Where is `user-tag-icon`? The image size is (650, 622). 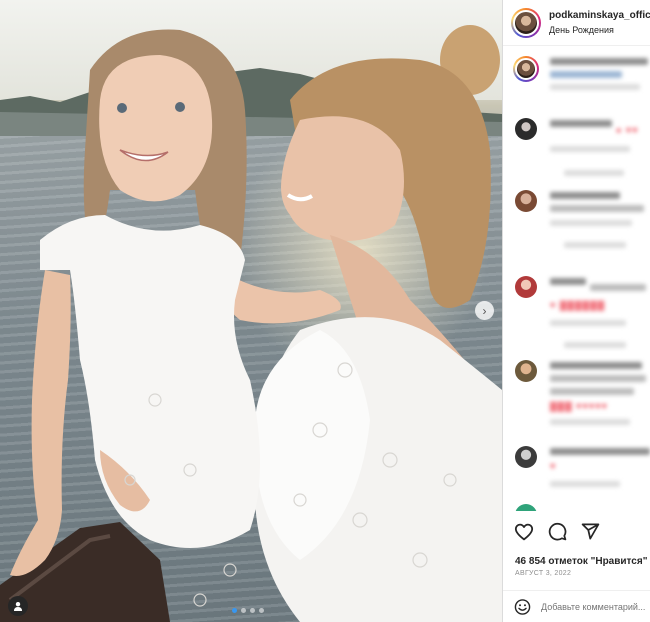
user-tag-icon is located at coordinates (18, 606).